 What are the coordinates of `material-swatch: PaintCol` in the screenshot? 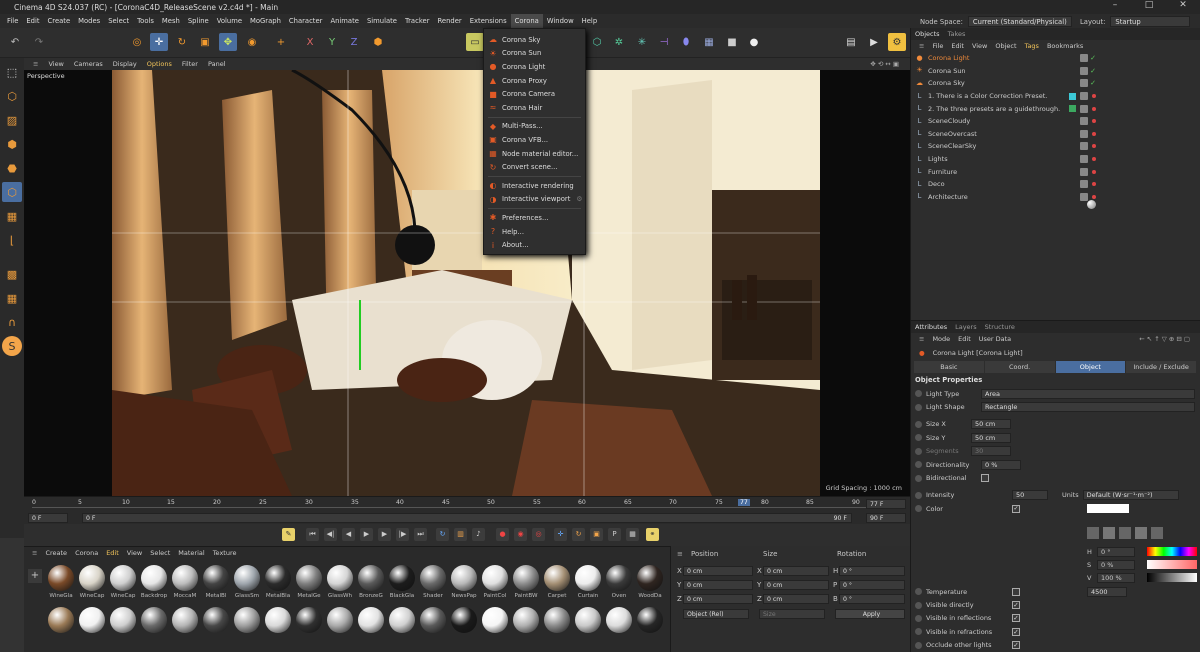 It's located at (495, 582).